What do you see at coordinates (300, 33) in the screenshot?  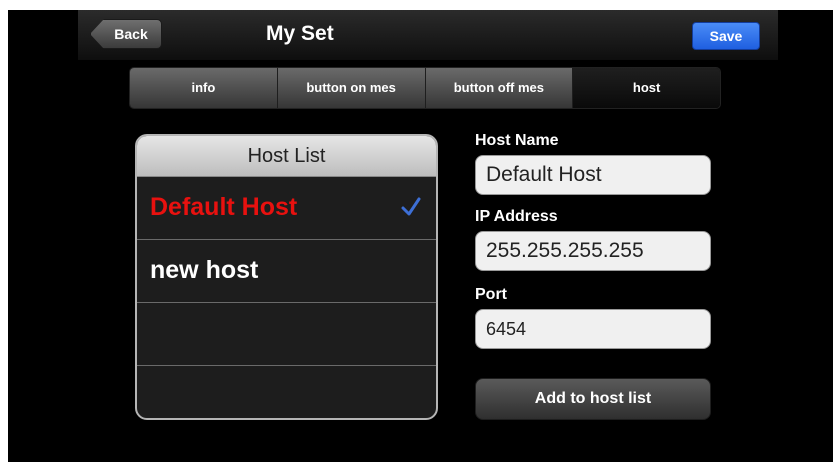 I see `page-title: My Set` at bounding box center [300, 33].